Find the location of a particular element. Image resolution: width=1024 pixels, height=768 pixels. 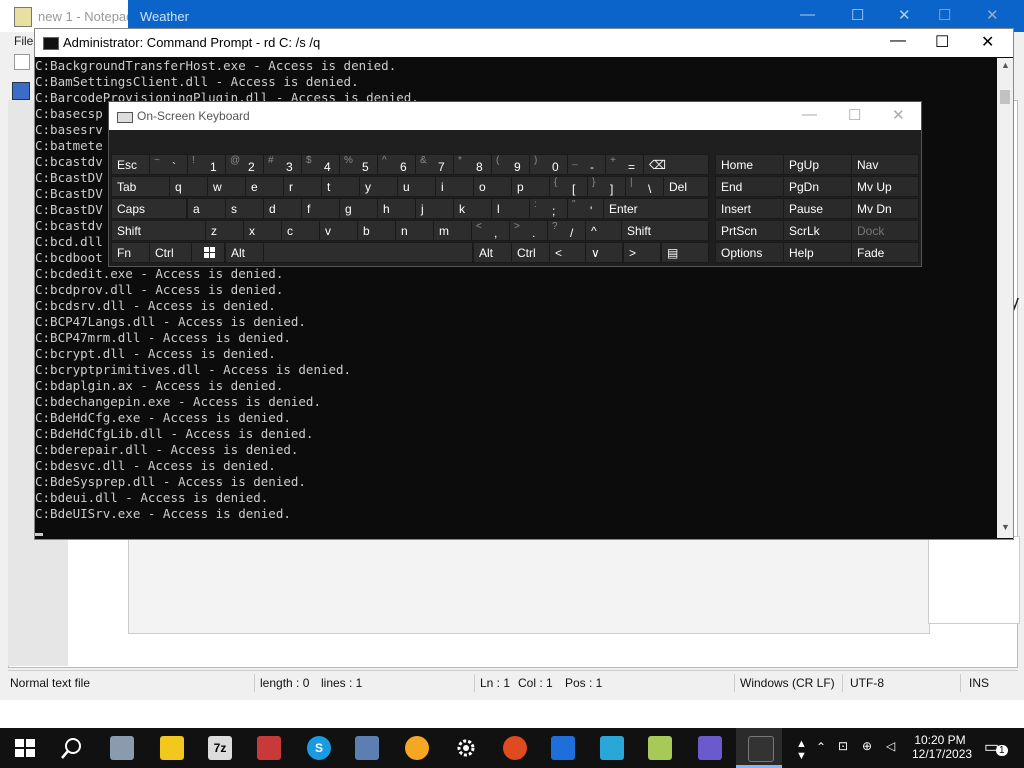

key-pgdn: PgDn is located at coordinates (818, 186).